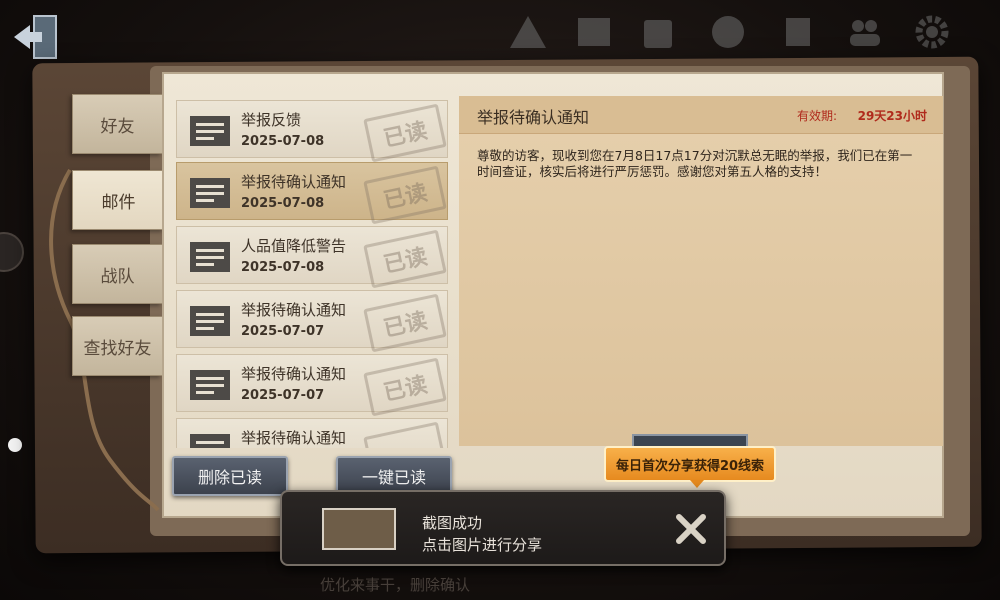 The width and height of the screenshot is (1000, 600). I want to click on mail-title: 举报反馈, so click(271, 120).